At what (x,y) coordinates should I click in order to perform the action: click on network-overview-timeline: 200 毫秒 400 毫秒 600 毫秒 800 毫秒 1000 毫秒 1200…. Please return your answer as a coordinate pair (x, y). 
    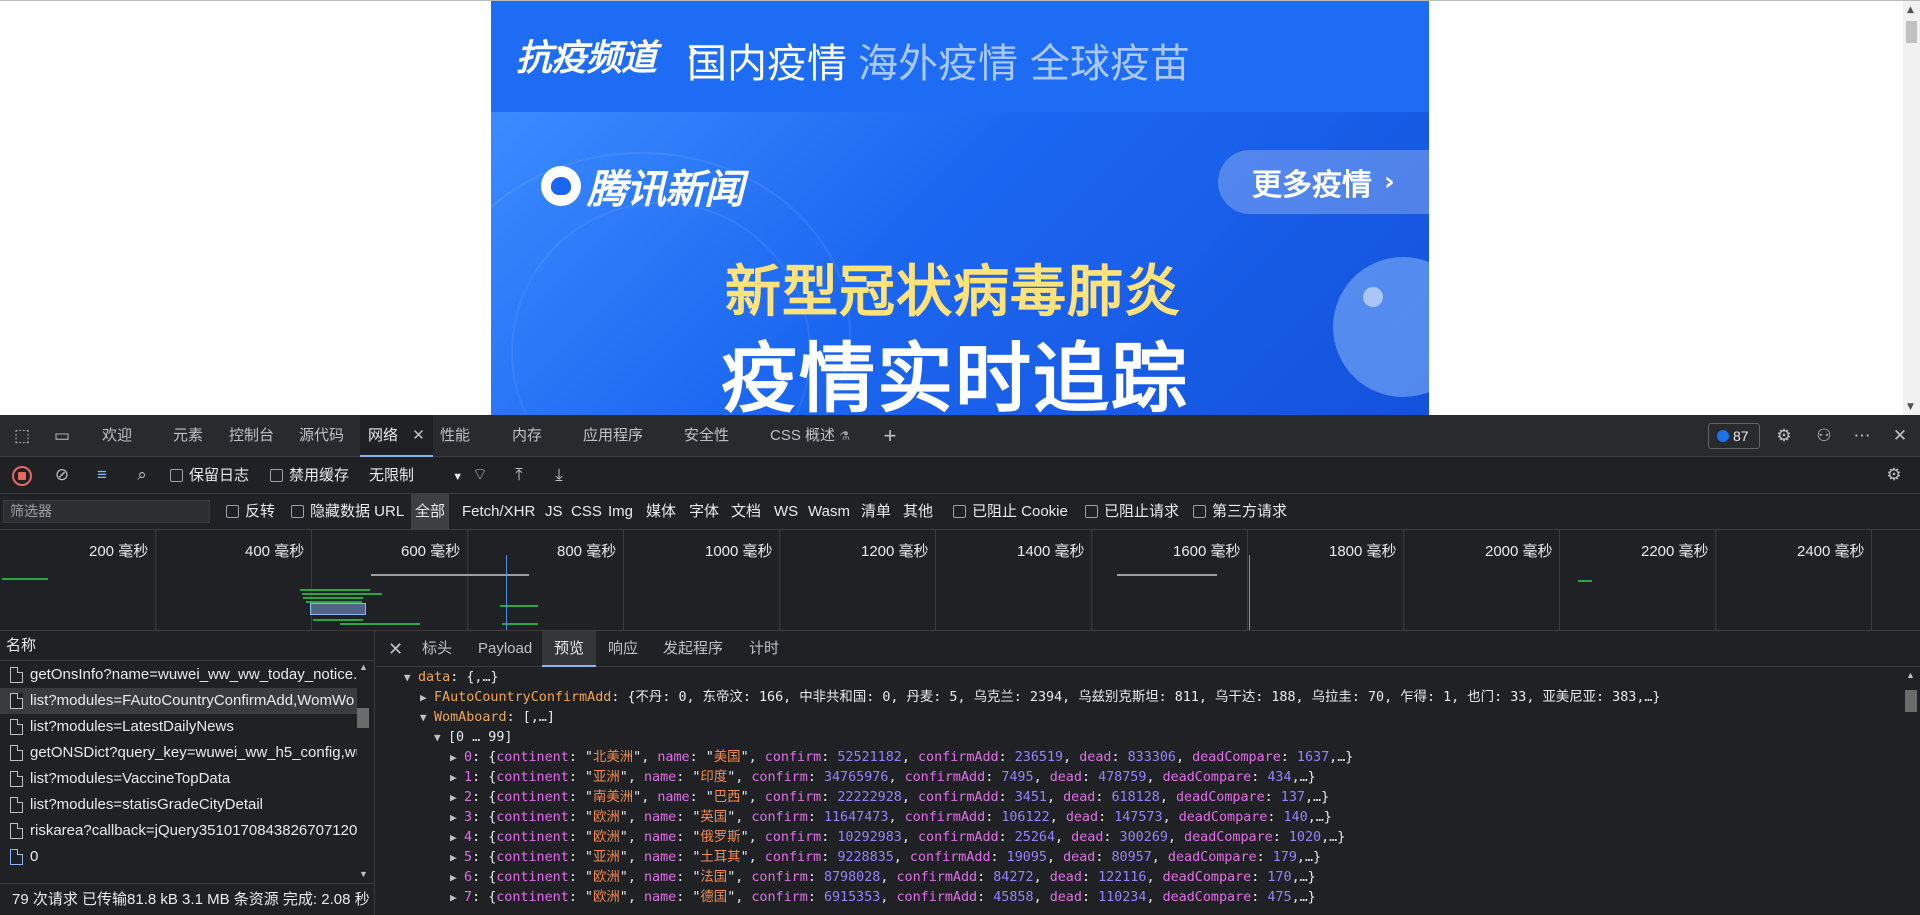
    Looking at the image, I should click on (960, 580).